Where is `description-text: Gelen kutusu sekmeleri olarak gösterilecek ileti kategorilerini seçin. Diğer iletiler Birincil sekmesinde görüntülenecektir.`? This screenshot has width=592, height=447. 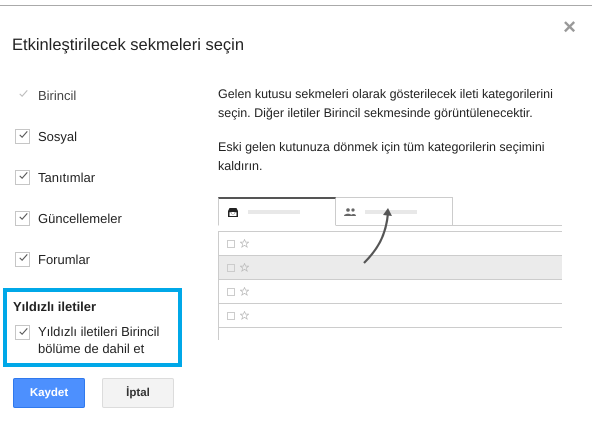 description-text: Gelen kutusu sekmeleri olarak gösterilecek ileti kategorilerini seçin. Diğer iletiler Birincil sekmesinde görüntülenecektir. is located at coordinates (386, 104).